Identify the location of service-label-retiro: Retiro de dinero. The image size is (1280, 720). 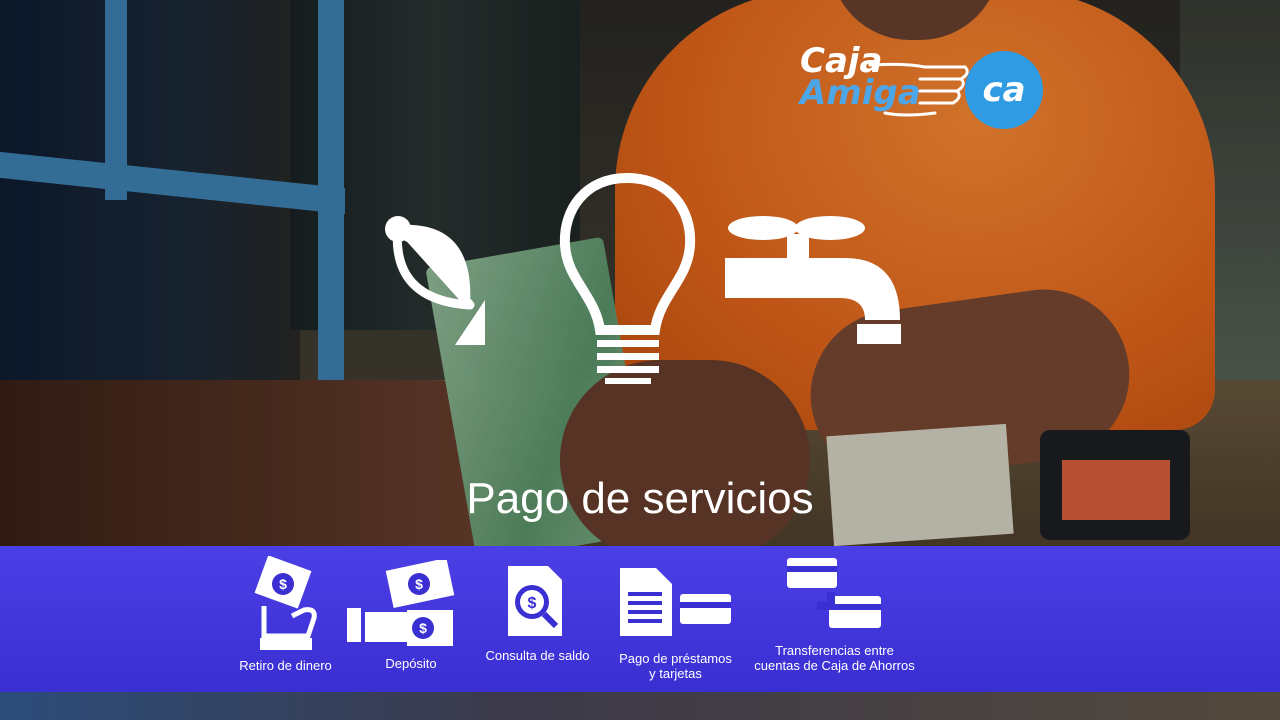
(285, 665).